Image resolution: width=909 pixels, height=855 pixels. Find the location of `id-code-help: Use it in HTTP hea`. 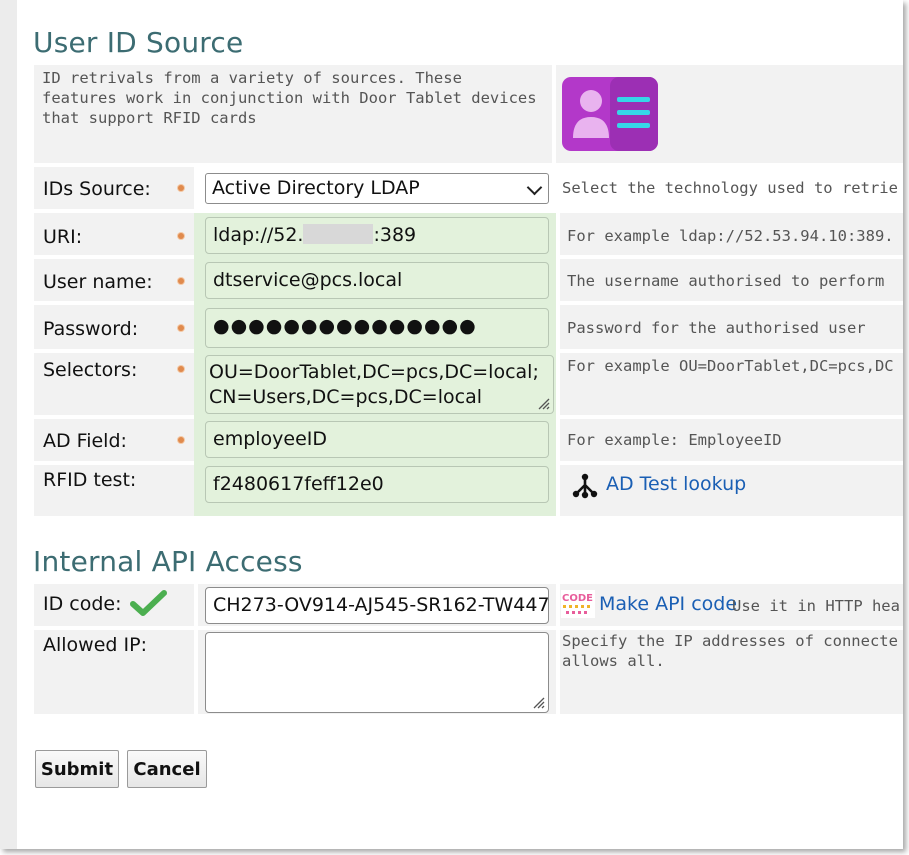

id-code-help: Use it in HTTP hea is located at coordinates (816, 606).